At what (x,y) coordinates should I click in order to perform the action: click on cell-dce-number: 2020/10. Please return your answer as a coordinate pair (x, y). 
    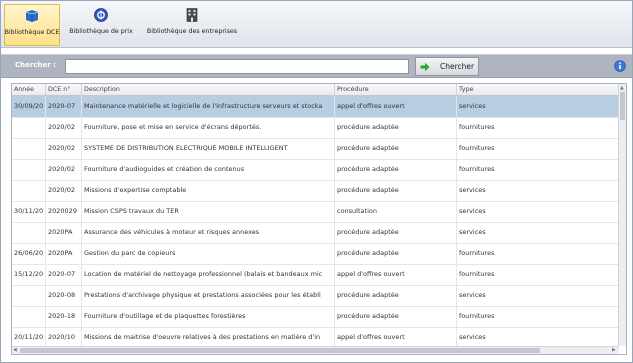
    Looking at the image, I should click on (64, 337).